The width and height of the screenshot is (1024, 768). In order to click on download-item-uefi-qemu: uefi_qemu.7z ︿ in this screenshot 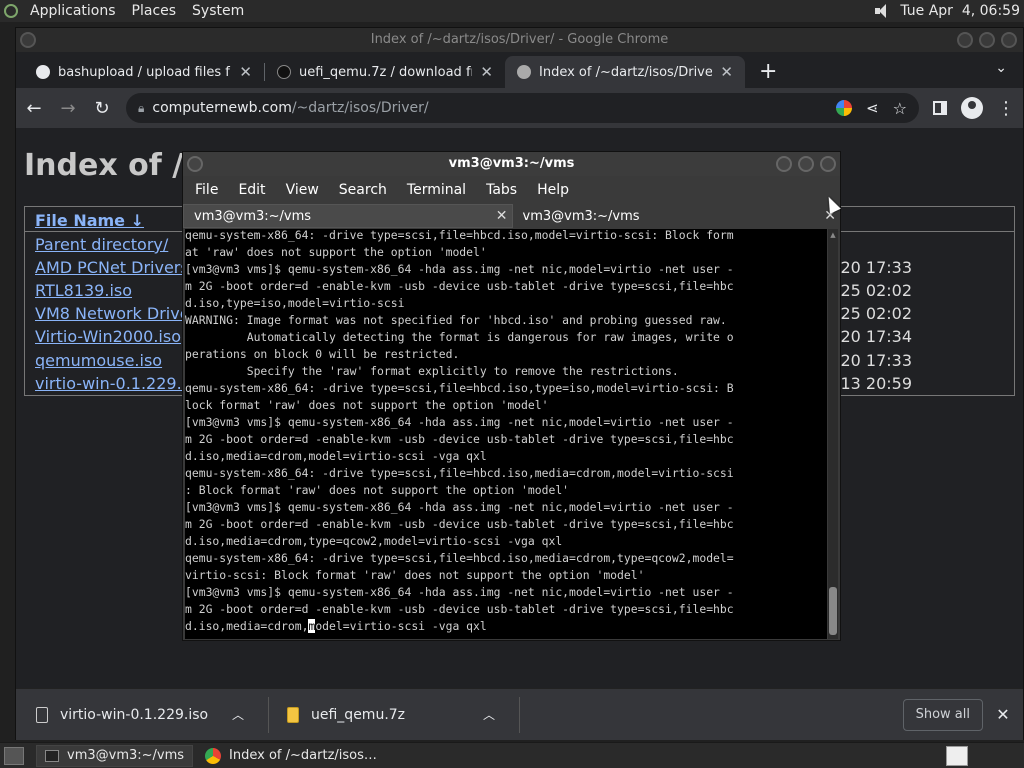, I will do `click(403, 715)`.